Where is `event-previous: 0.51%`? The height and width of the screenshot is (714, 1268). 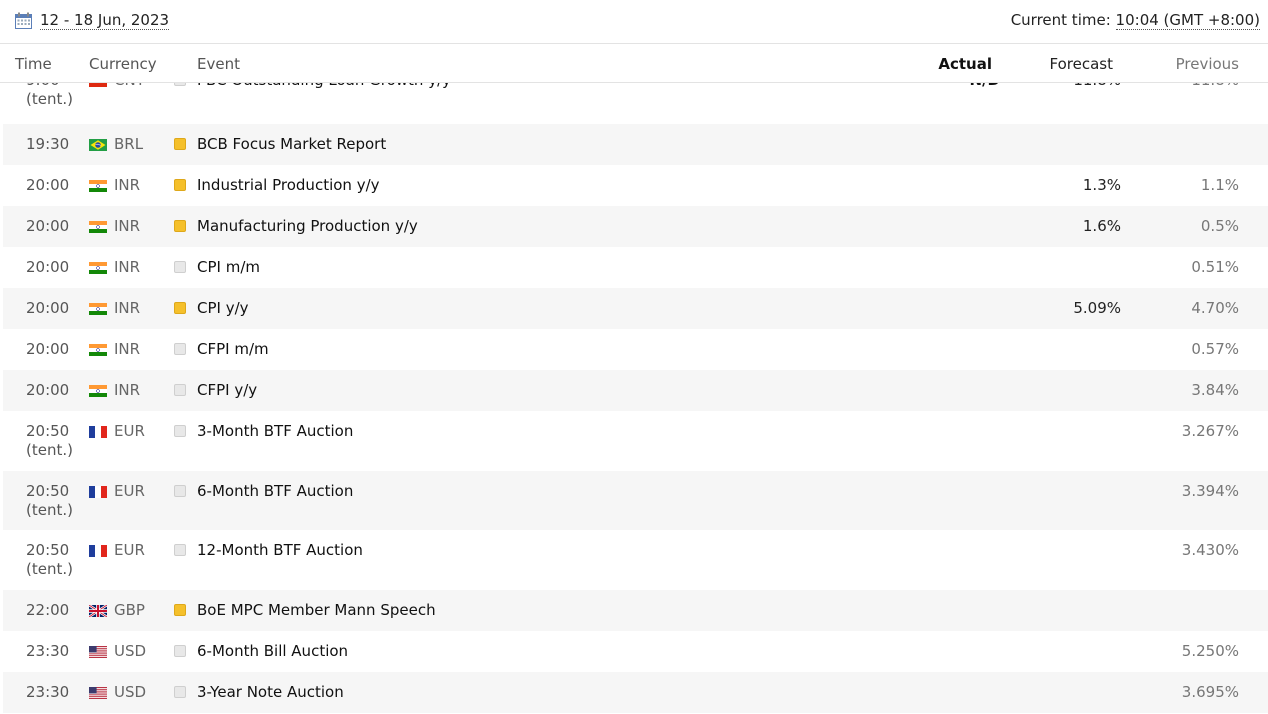
event-previous: 0.51% is located at coordinates (1215, 267).